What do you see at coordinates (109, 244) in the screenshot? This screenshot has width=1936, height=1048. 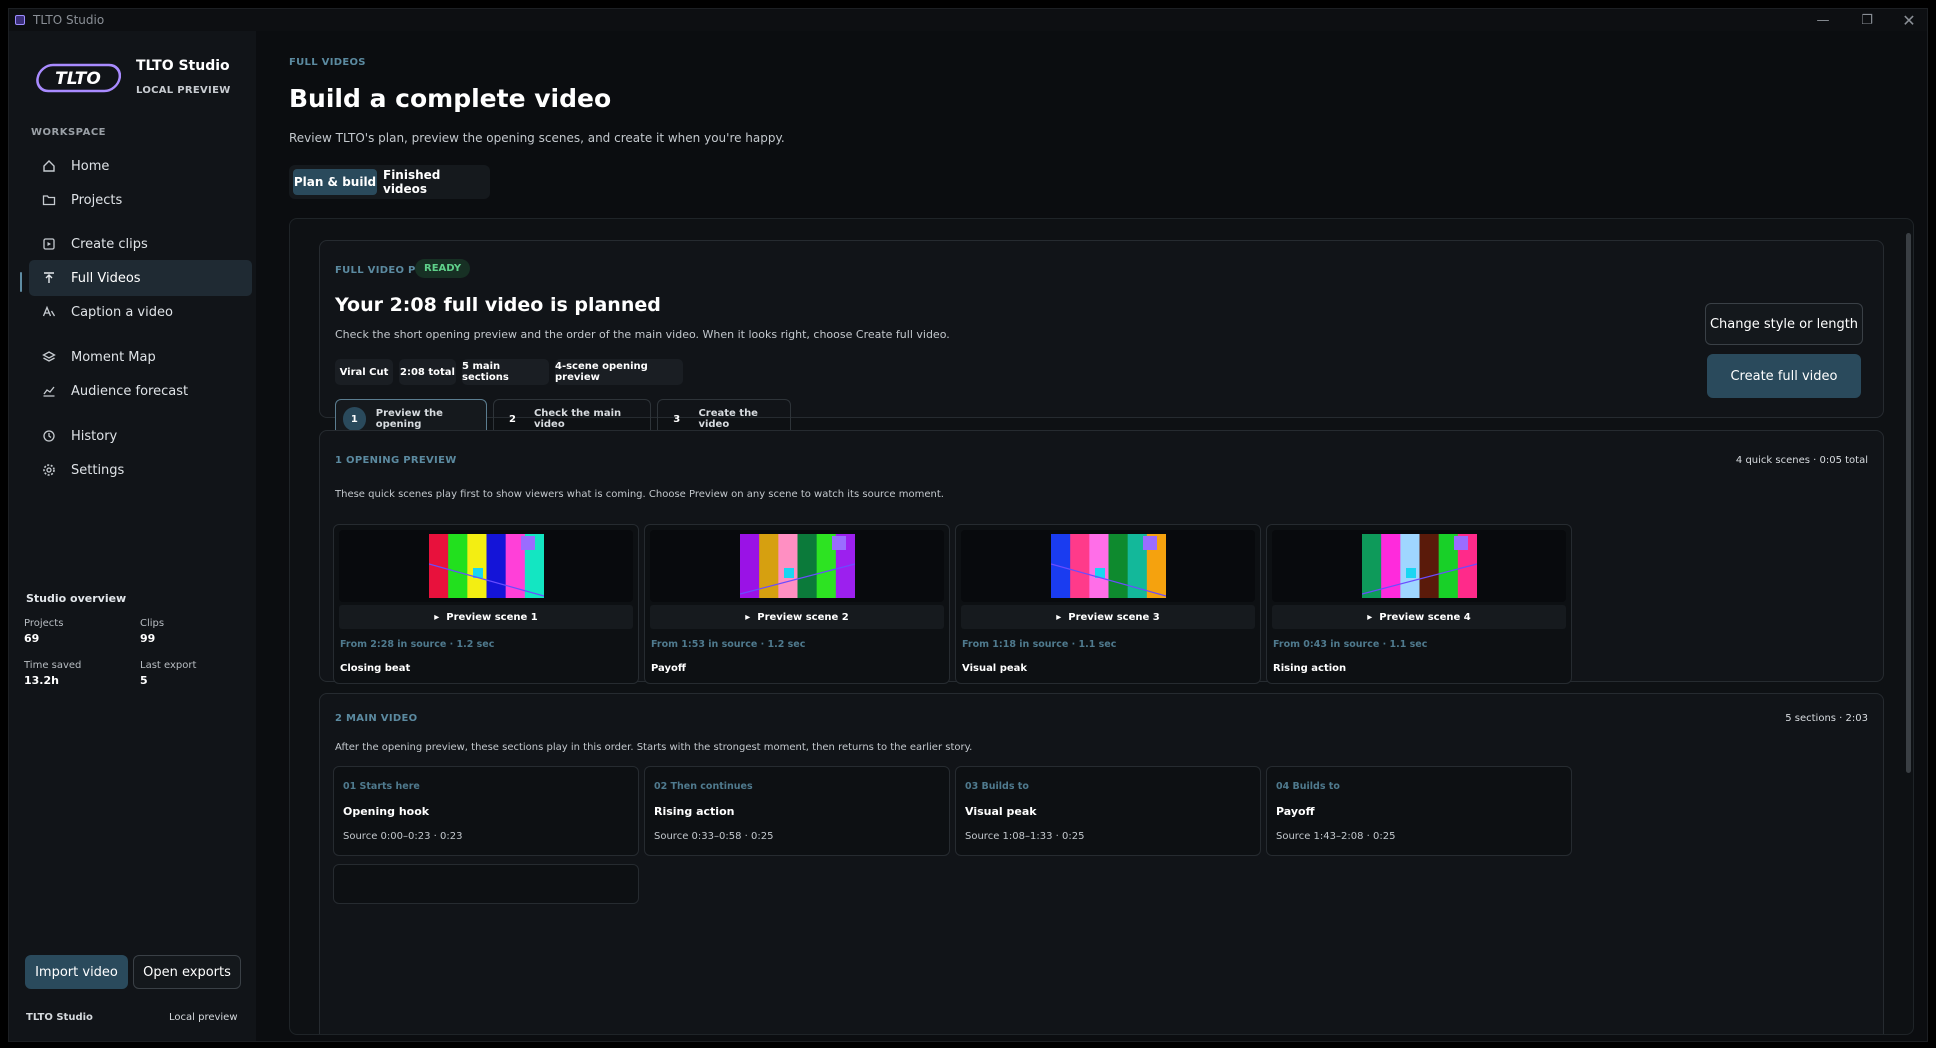 I see `sidebar-item-label: Create clips` at bounding box center [109, 244].